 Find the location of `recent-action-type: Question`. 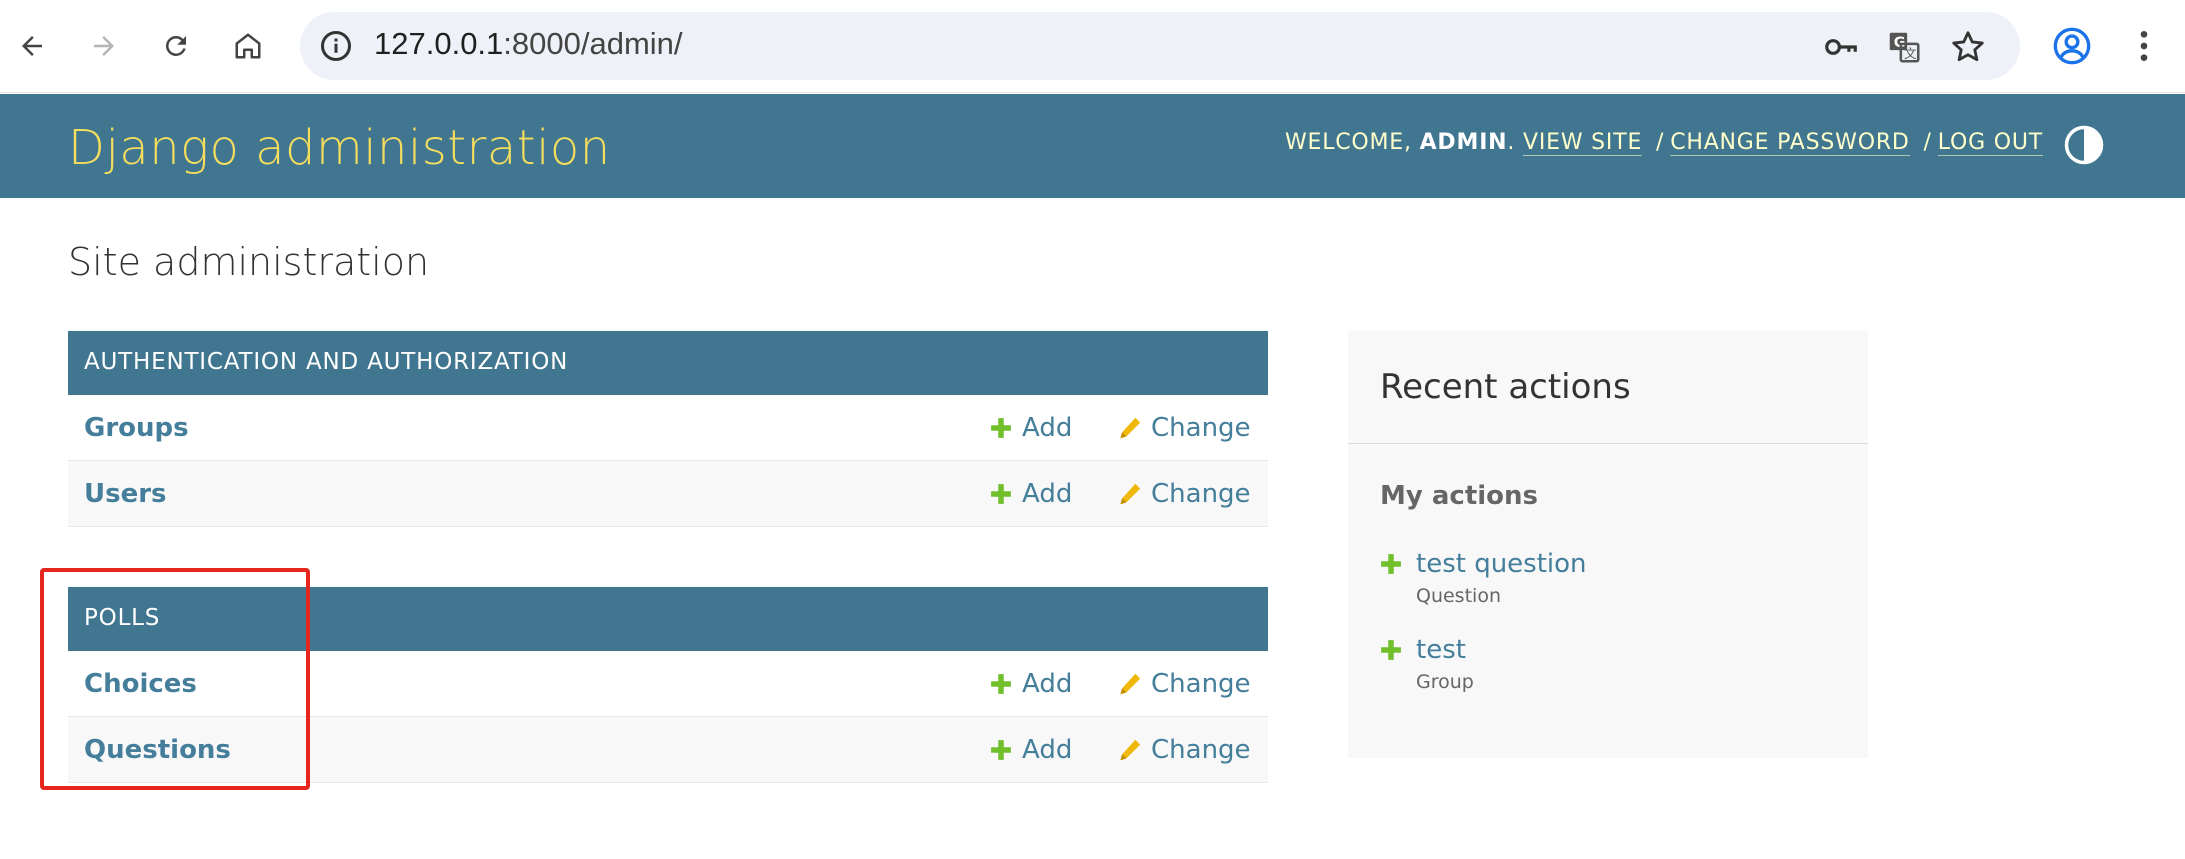

recent-action-type: Question is located at coordinates (1458, 596).